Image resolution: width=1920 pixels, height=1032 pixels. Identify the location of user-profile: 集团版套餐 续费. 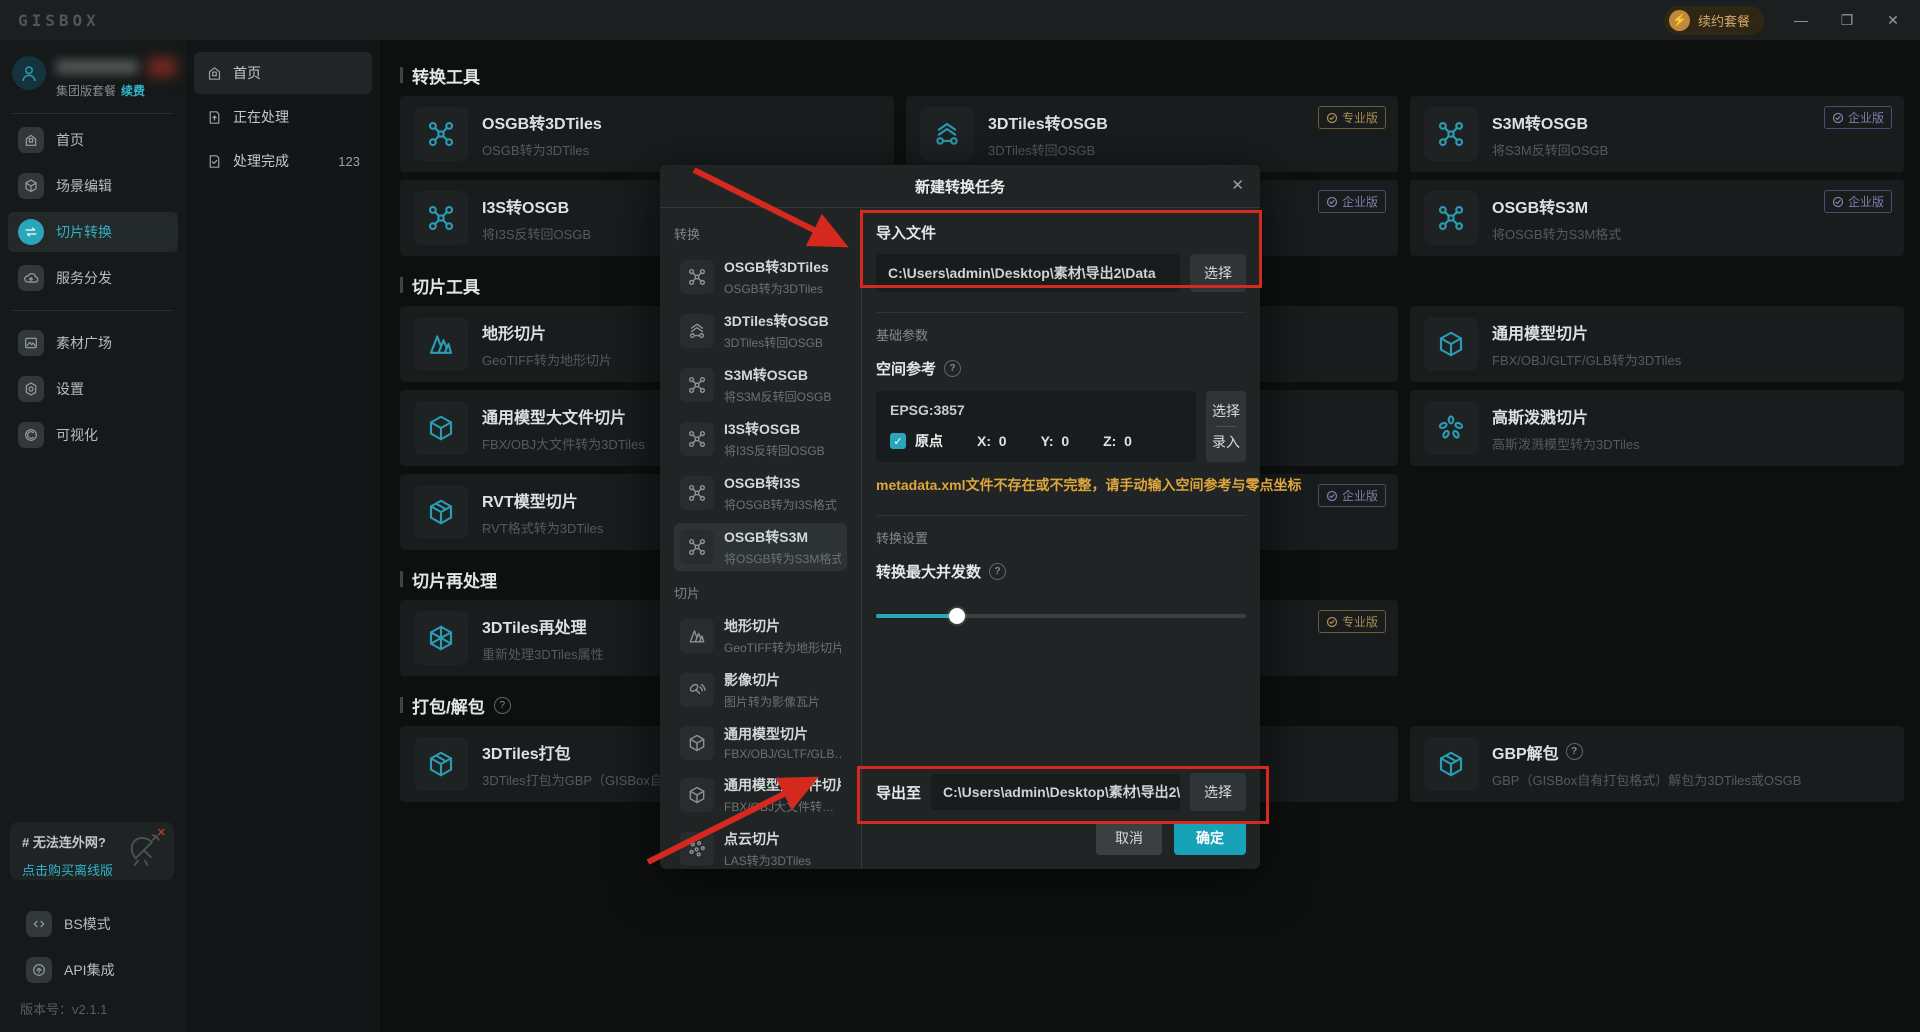
(93, 75).